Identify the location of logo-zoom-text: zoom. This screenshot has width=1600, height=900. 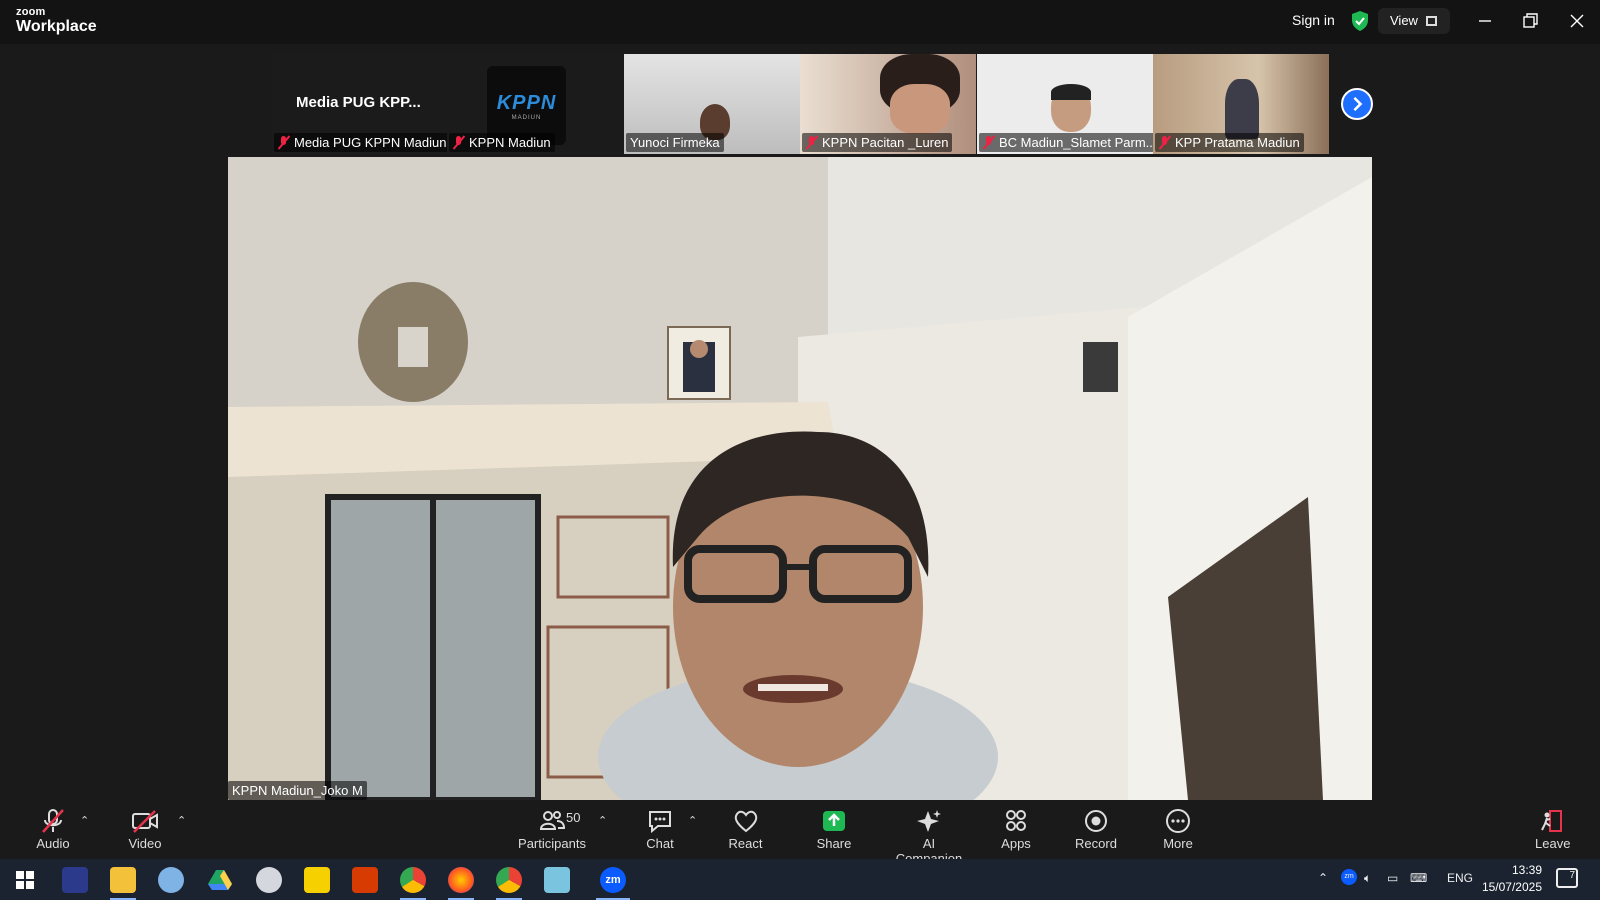
(31, 12).